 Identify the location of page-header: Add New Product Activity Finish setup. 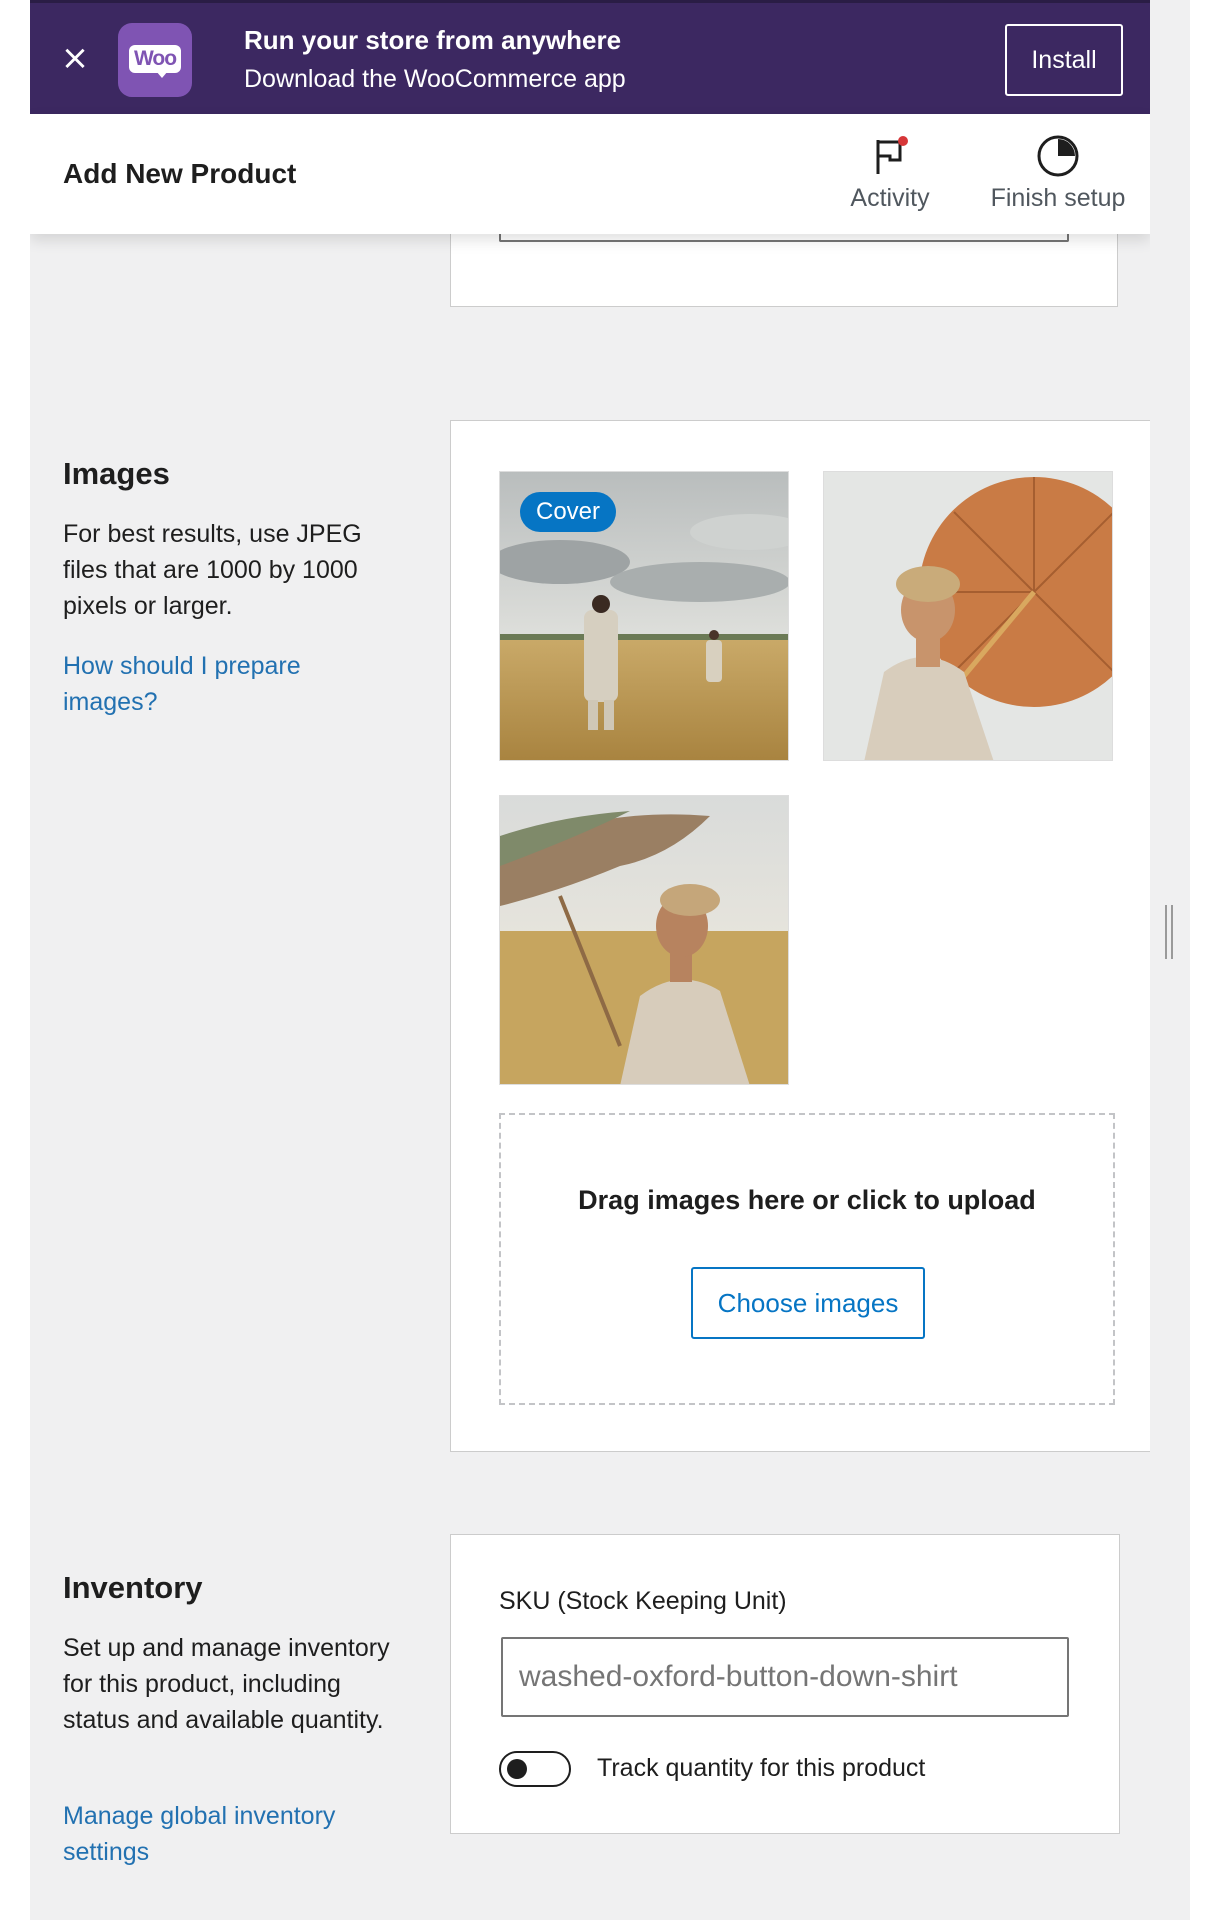
(590, 174).